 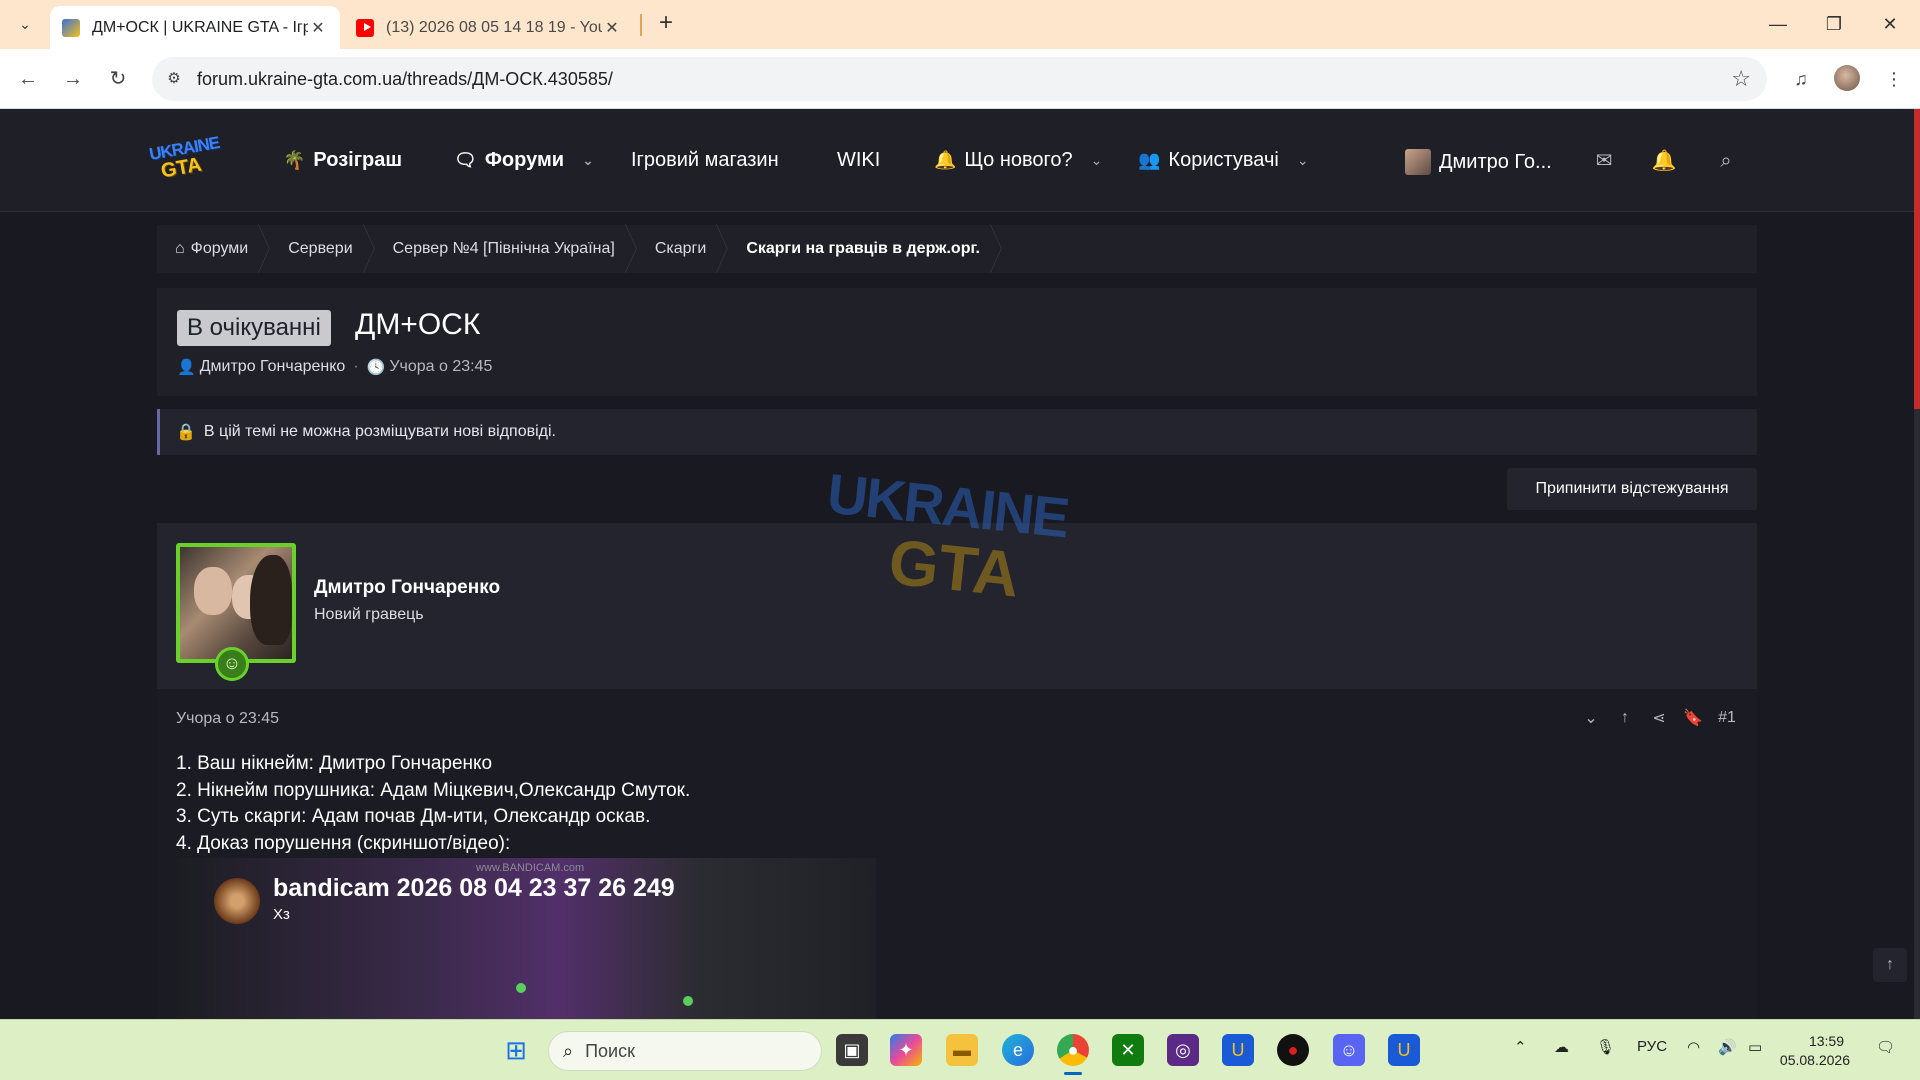 What do you see at coordinates (1625, 718) in the screenshot?
I see `upvote-arrow-icon: ↑` at bounding box center [1625, 718].